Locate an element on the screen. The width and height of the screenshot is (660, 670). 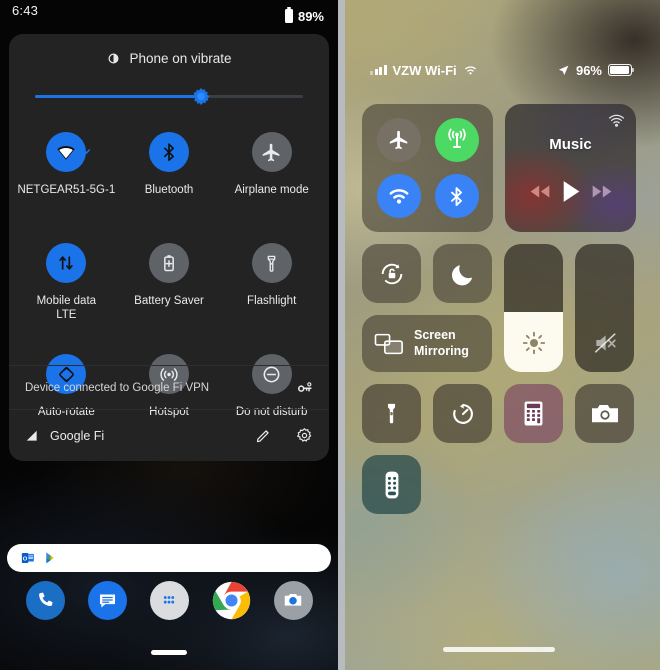
vibrate-icon is located at coordinates (113, 58).